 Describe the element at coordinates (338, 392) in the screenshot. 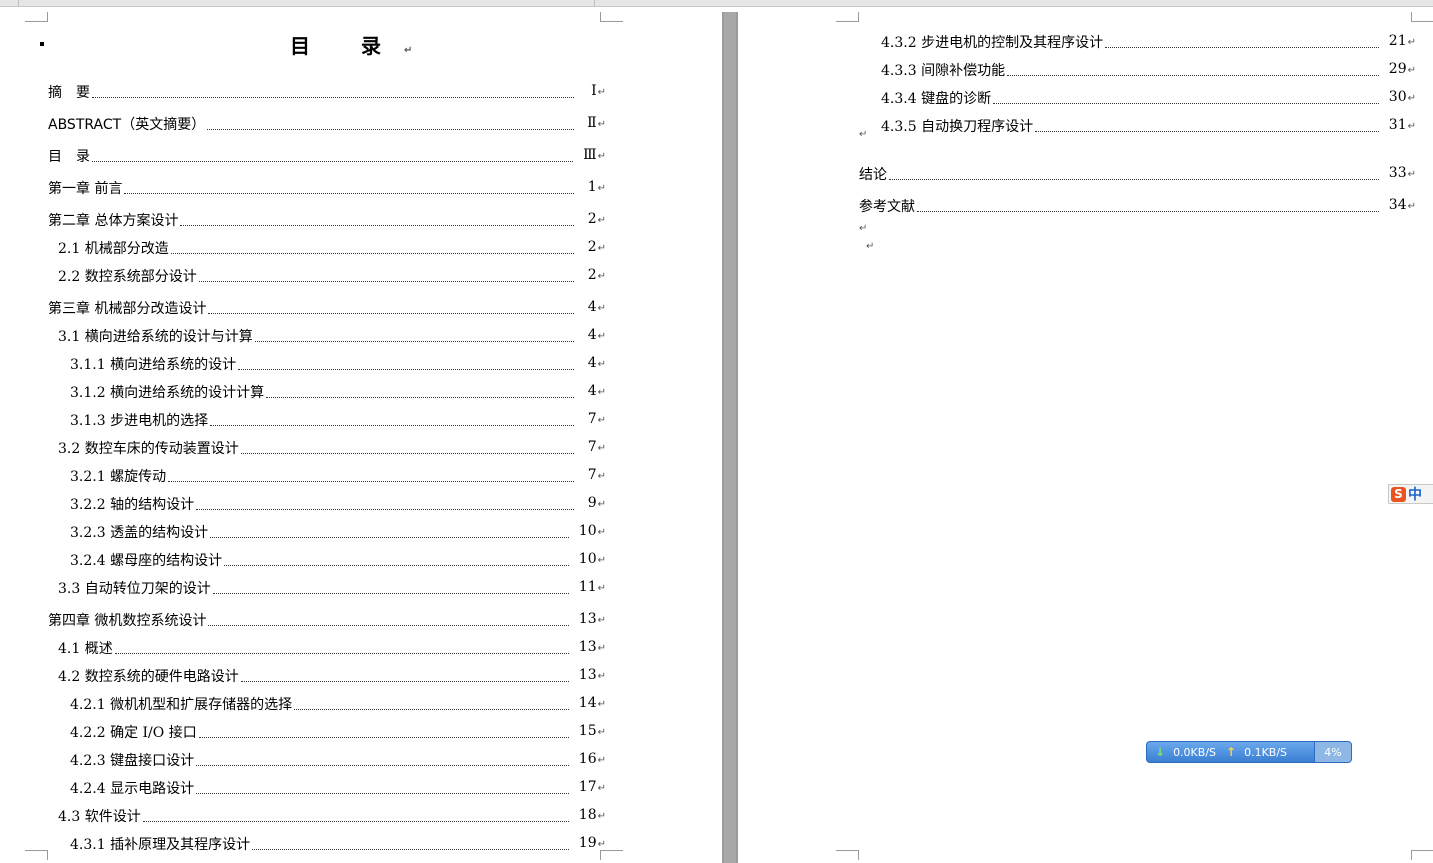

I see `toc-entry: 3.1.2 横向进给系统的设计计算 4↵` at that location.